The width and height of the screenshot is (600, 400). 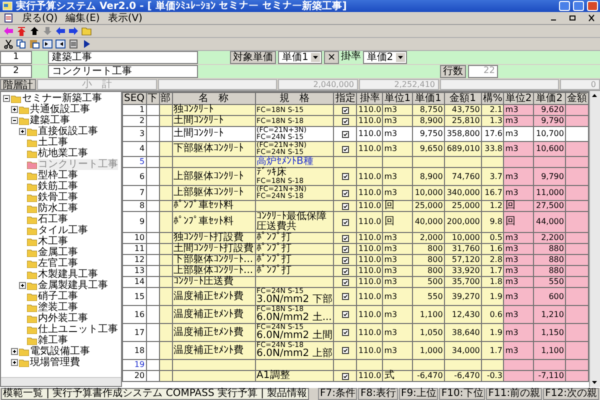 What do you see at coordinates (8, 44) in the screenshot?
I see `scissors-icon` at bounding box center [8, 44].